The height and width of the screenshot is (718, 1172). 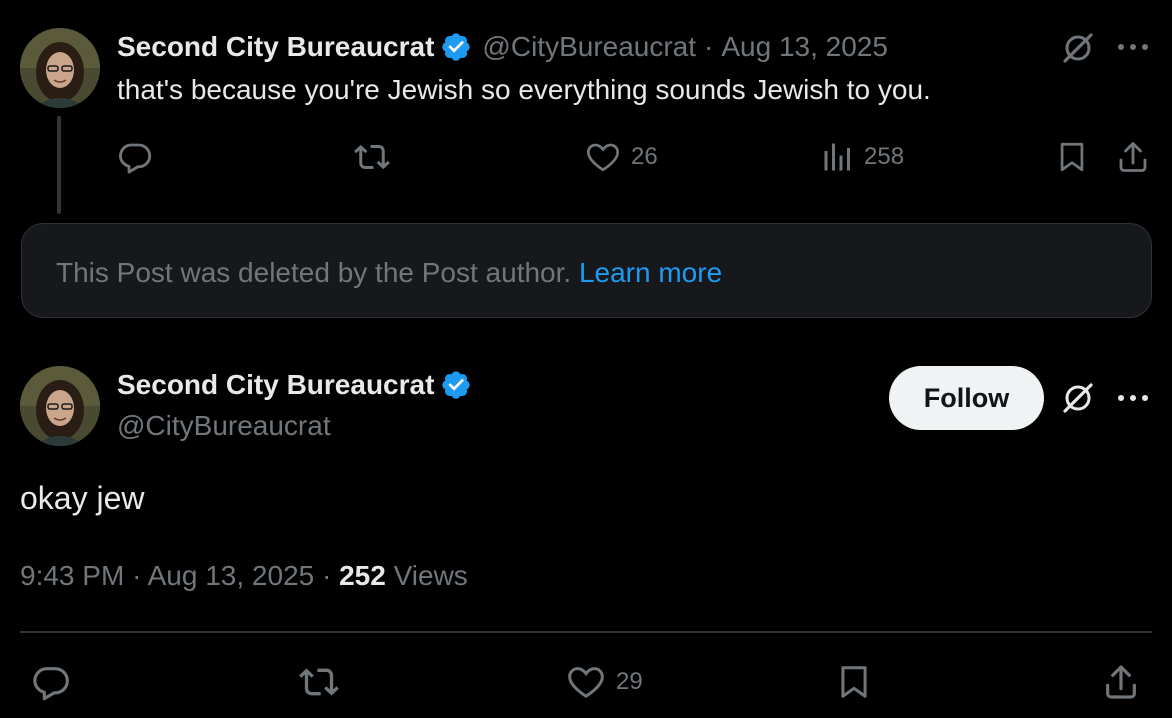 I want to click on like-button: 29, so click(x=604, y=682).